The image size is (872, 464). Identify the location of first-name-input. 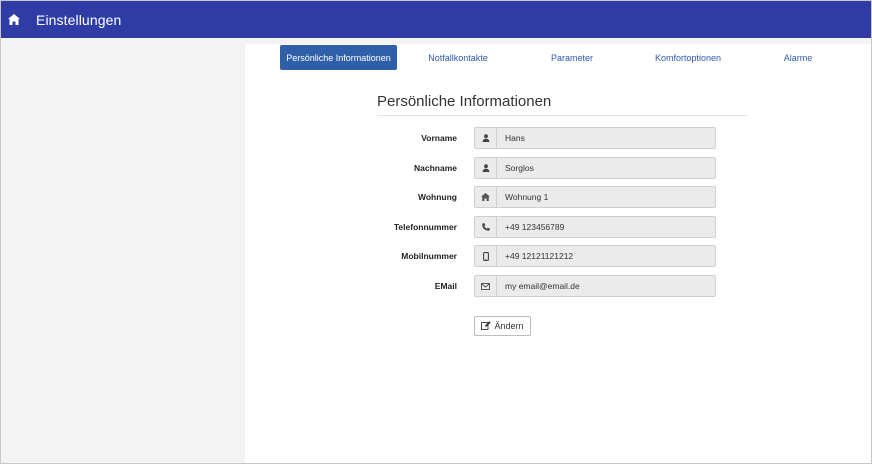
(606, 138).